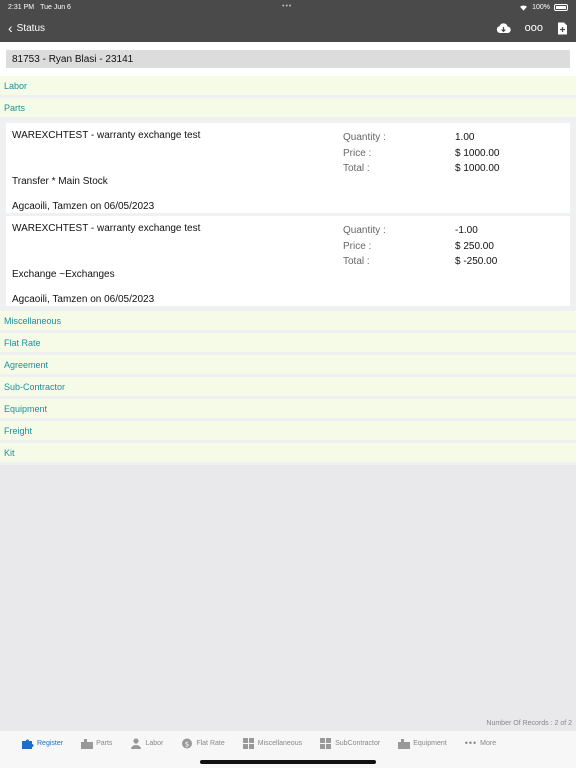 The width and height of the screenshot is (576, 768). What do you see at coordinates (63, 274) in the screenshot?
I see `part-location: Exchange ~Exchanges` at bounding box center [63, 274].